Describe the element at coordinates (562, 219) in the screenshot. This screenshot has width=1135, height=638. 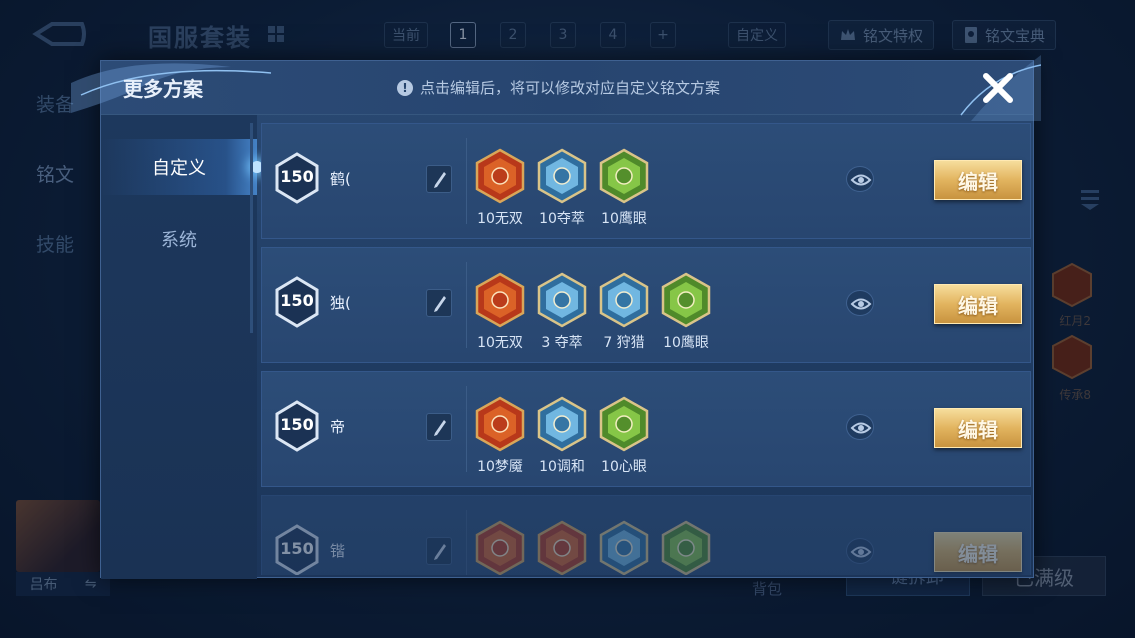
I see `rune-count-label: 10夺萃` at that location.